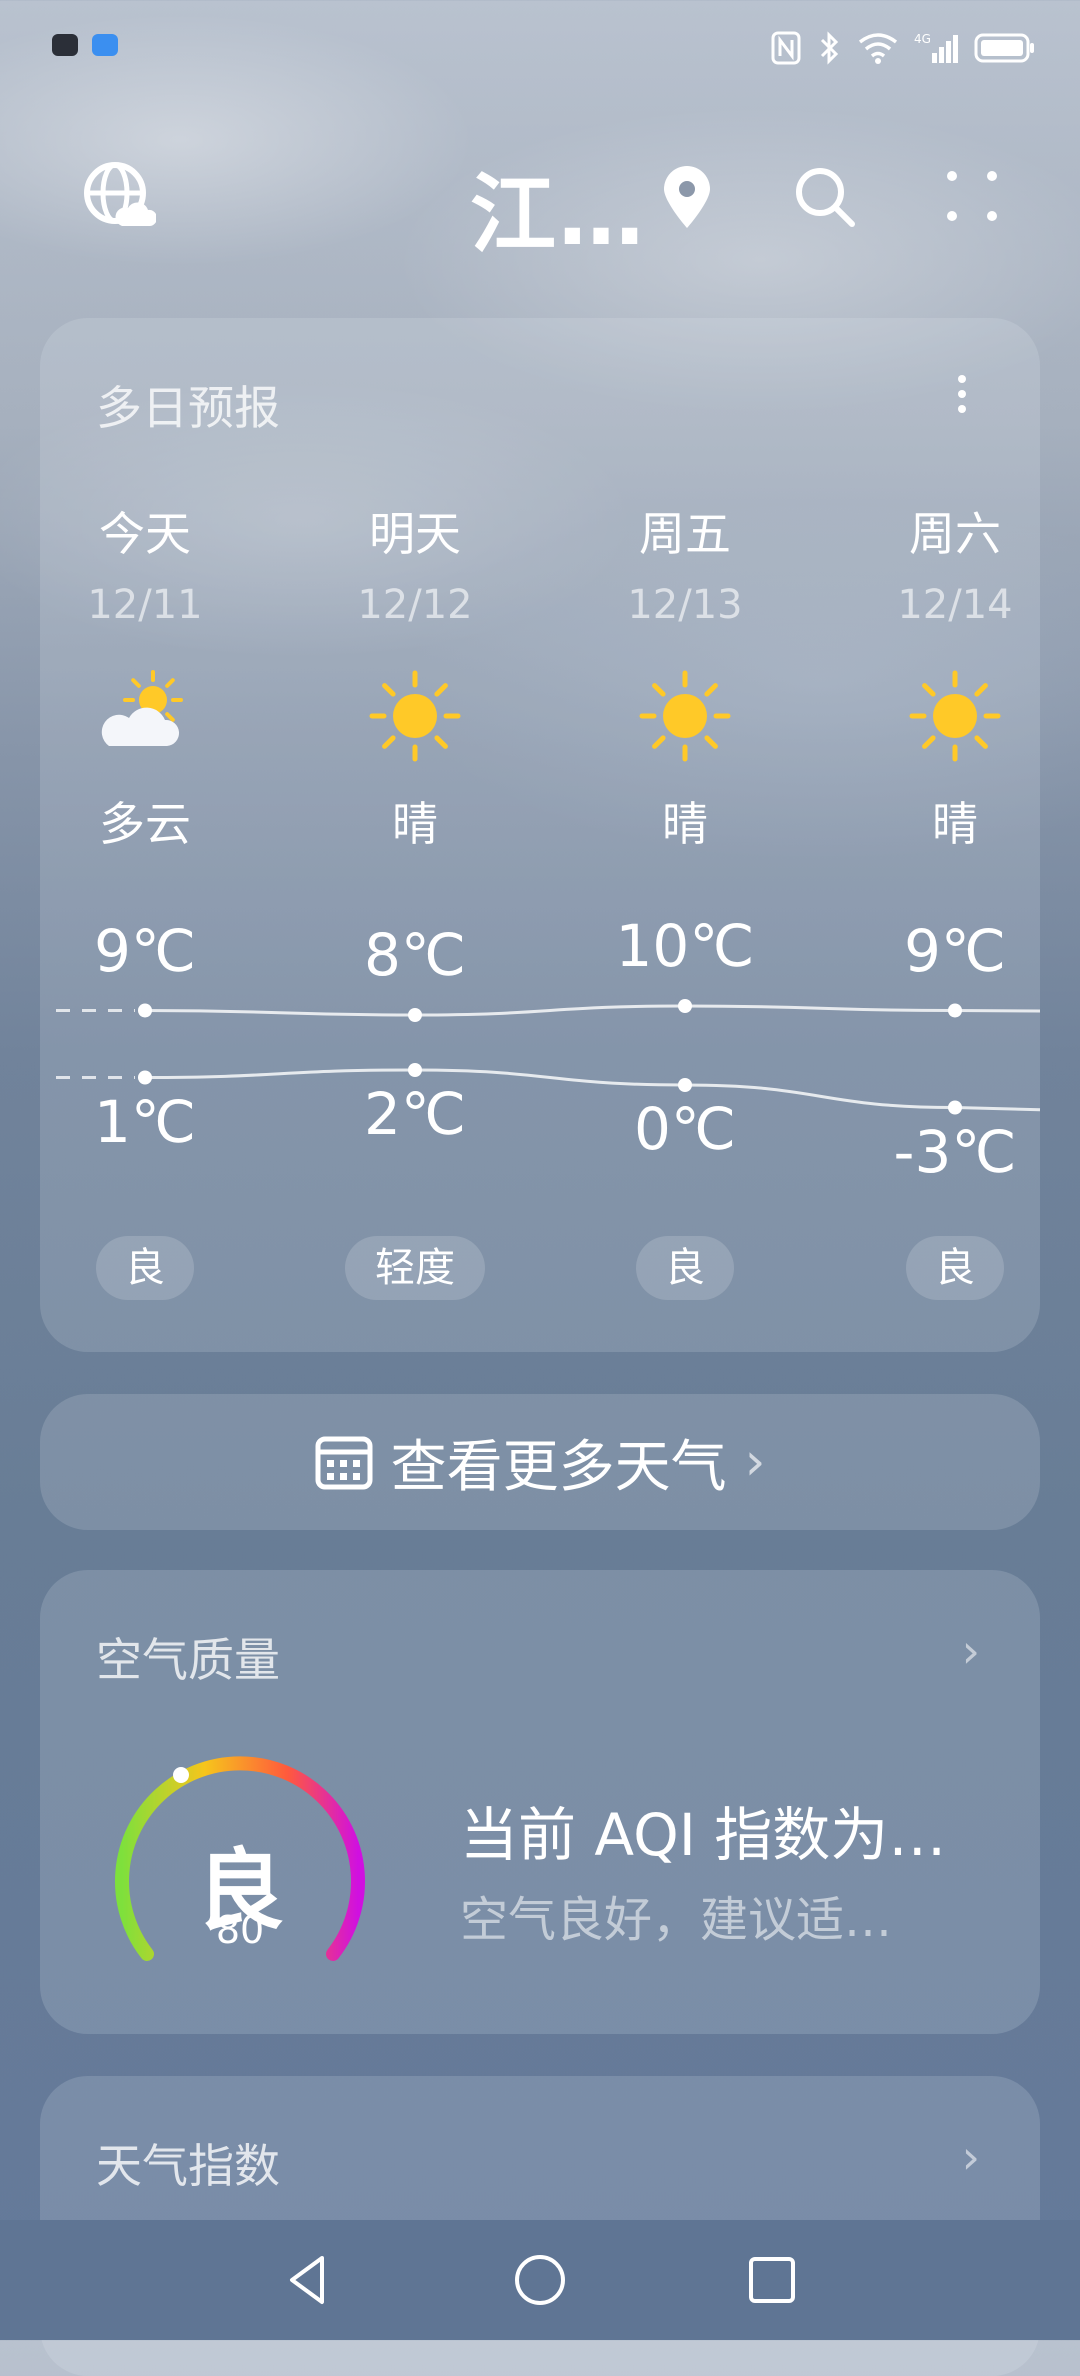  Describe the element at coordinates (240, 1930) in the screenshot. I see `aqi-value: 80` at that location.